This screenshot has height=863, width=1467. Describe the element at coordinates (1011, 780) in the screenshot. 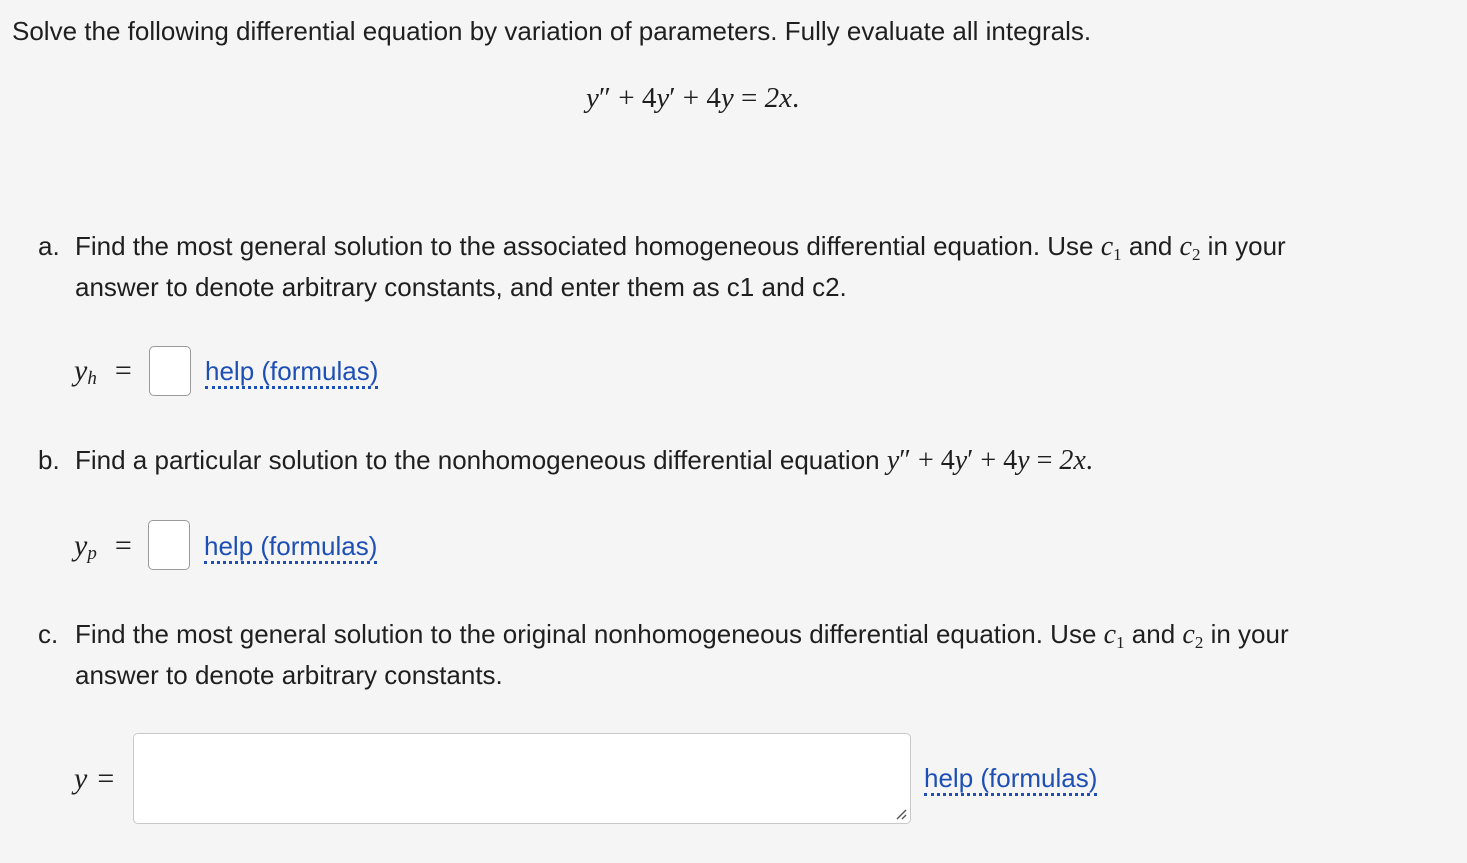

I see `help-formulas-link-c: help (formulas)` at that location.